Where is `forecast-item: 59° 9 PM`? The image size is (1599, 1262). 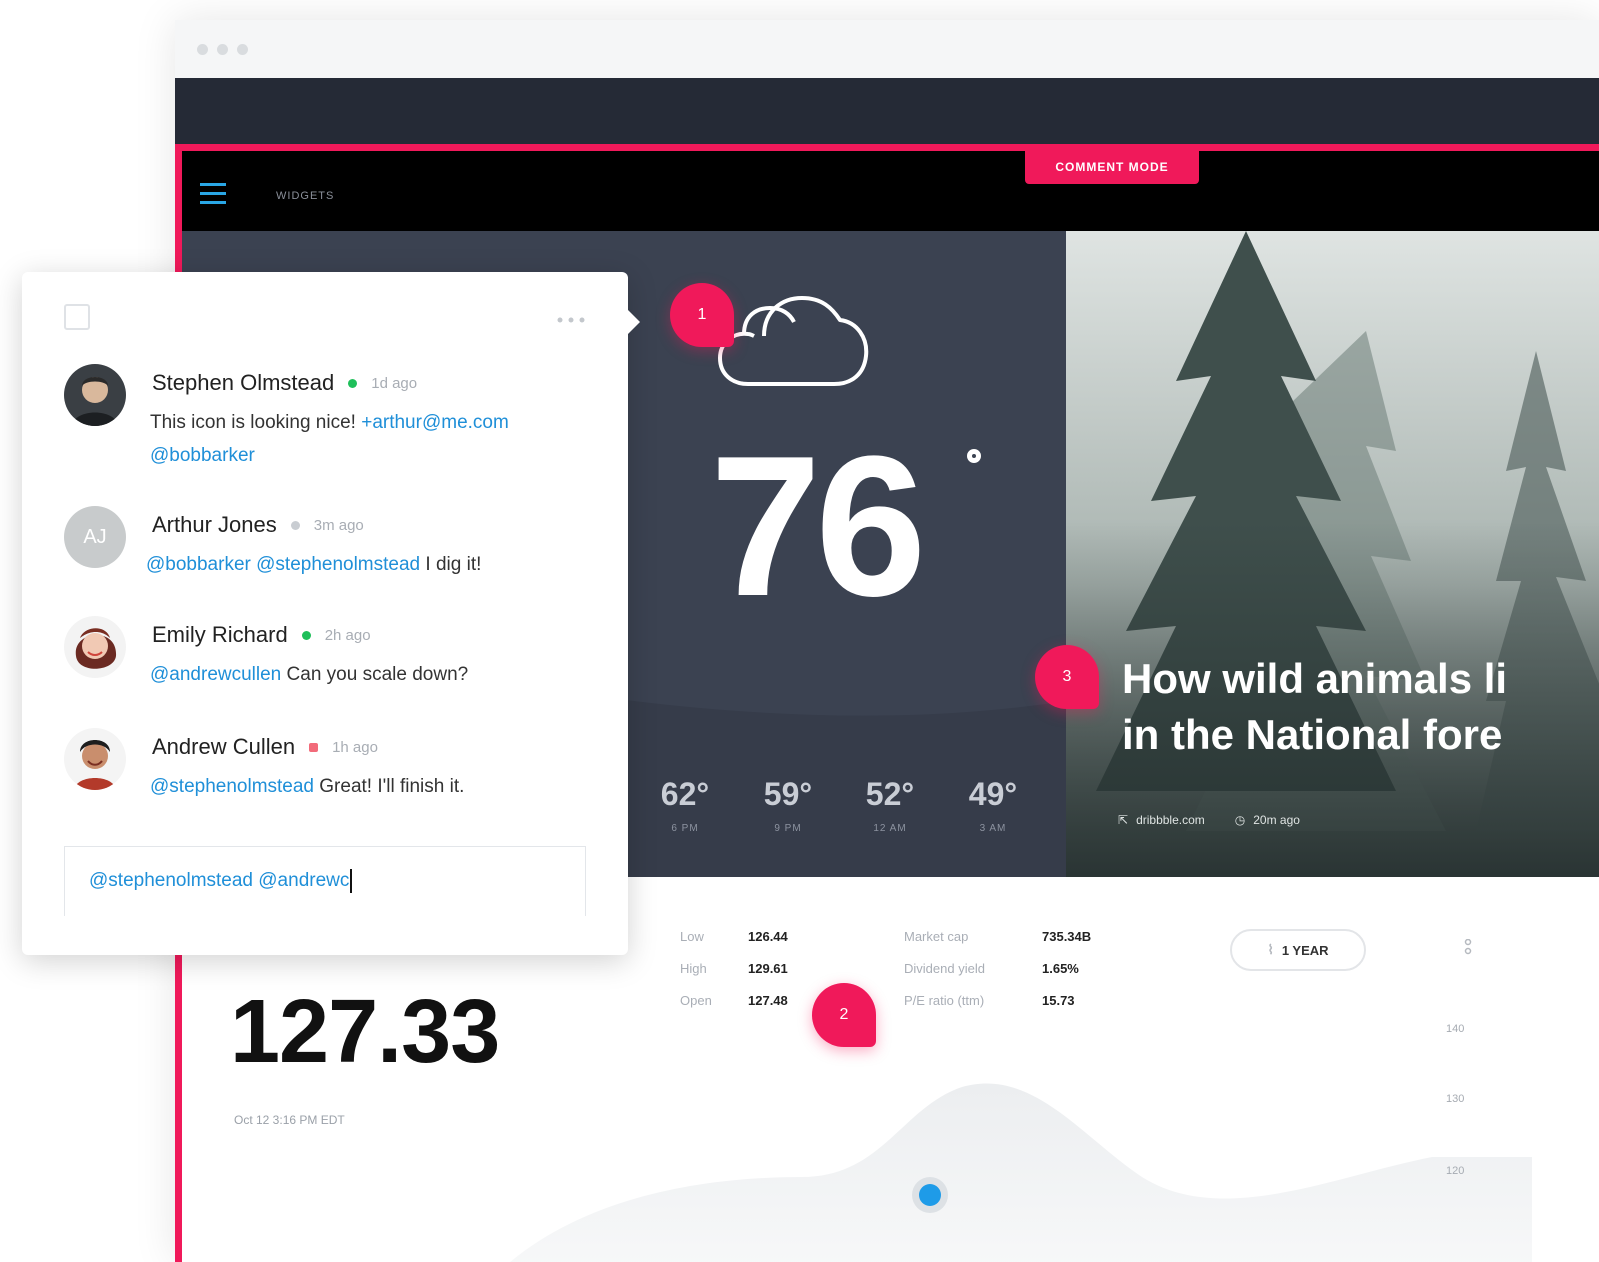 forecast-item: 59° 9 PM is located at coordinates (788, 805).